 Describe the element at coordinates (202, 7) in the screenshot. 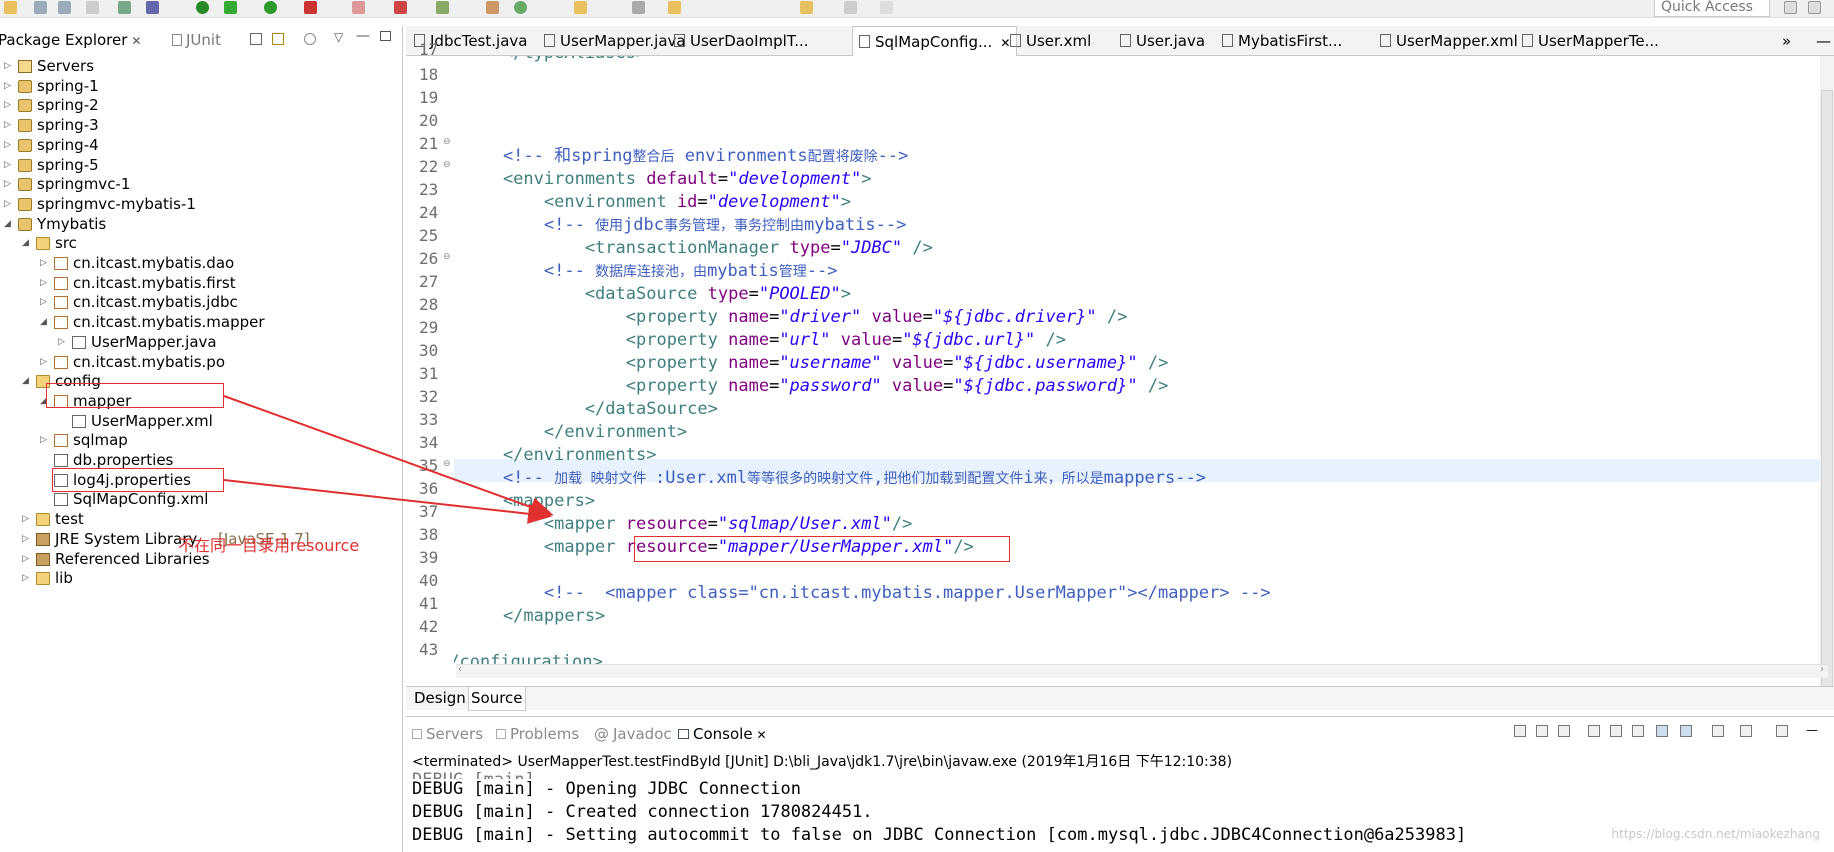

I see `debug-icon` at that location.